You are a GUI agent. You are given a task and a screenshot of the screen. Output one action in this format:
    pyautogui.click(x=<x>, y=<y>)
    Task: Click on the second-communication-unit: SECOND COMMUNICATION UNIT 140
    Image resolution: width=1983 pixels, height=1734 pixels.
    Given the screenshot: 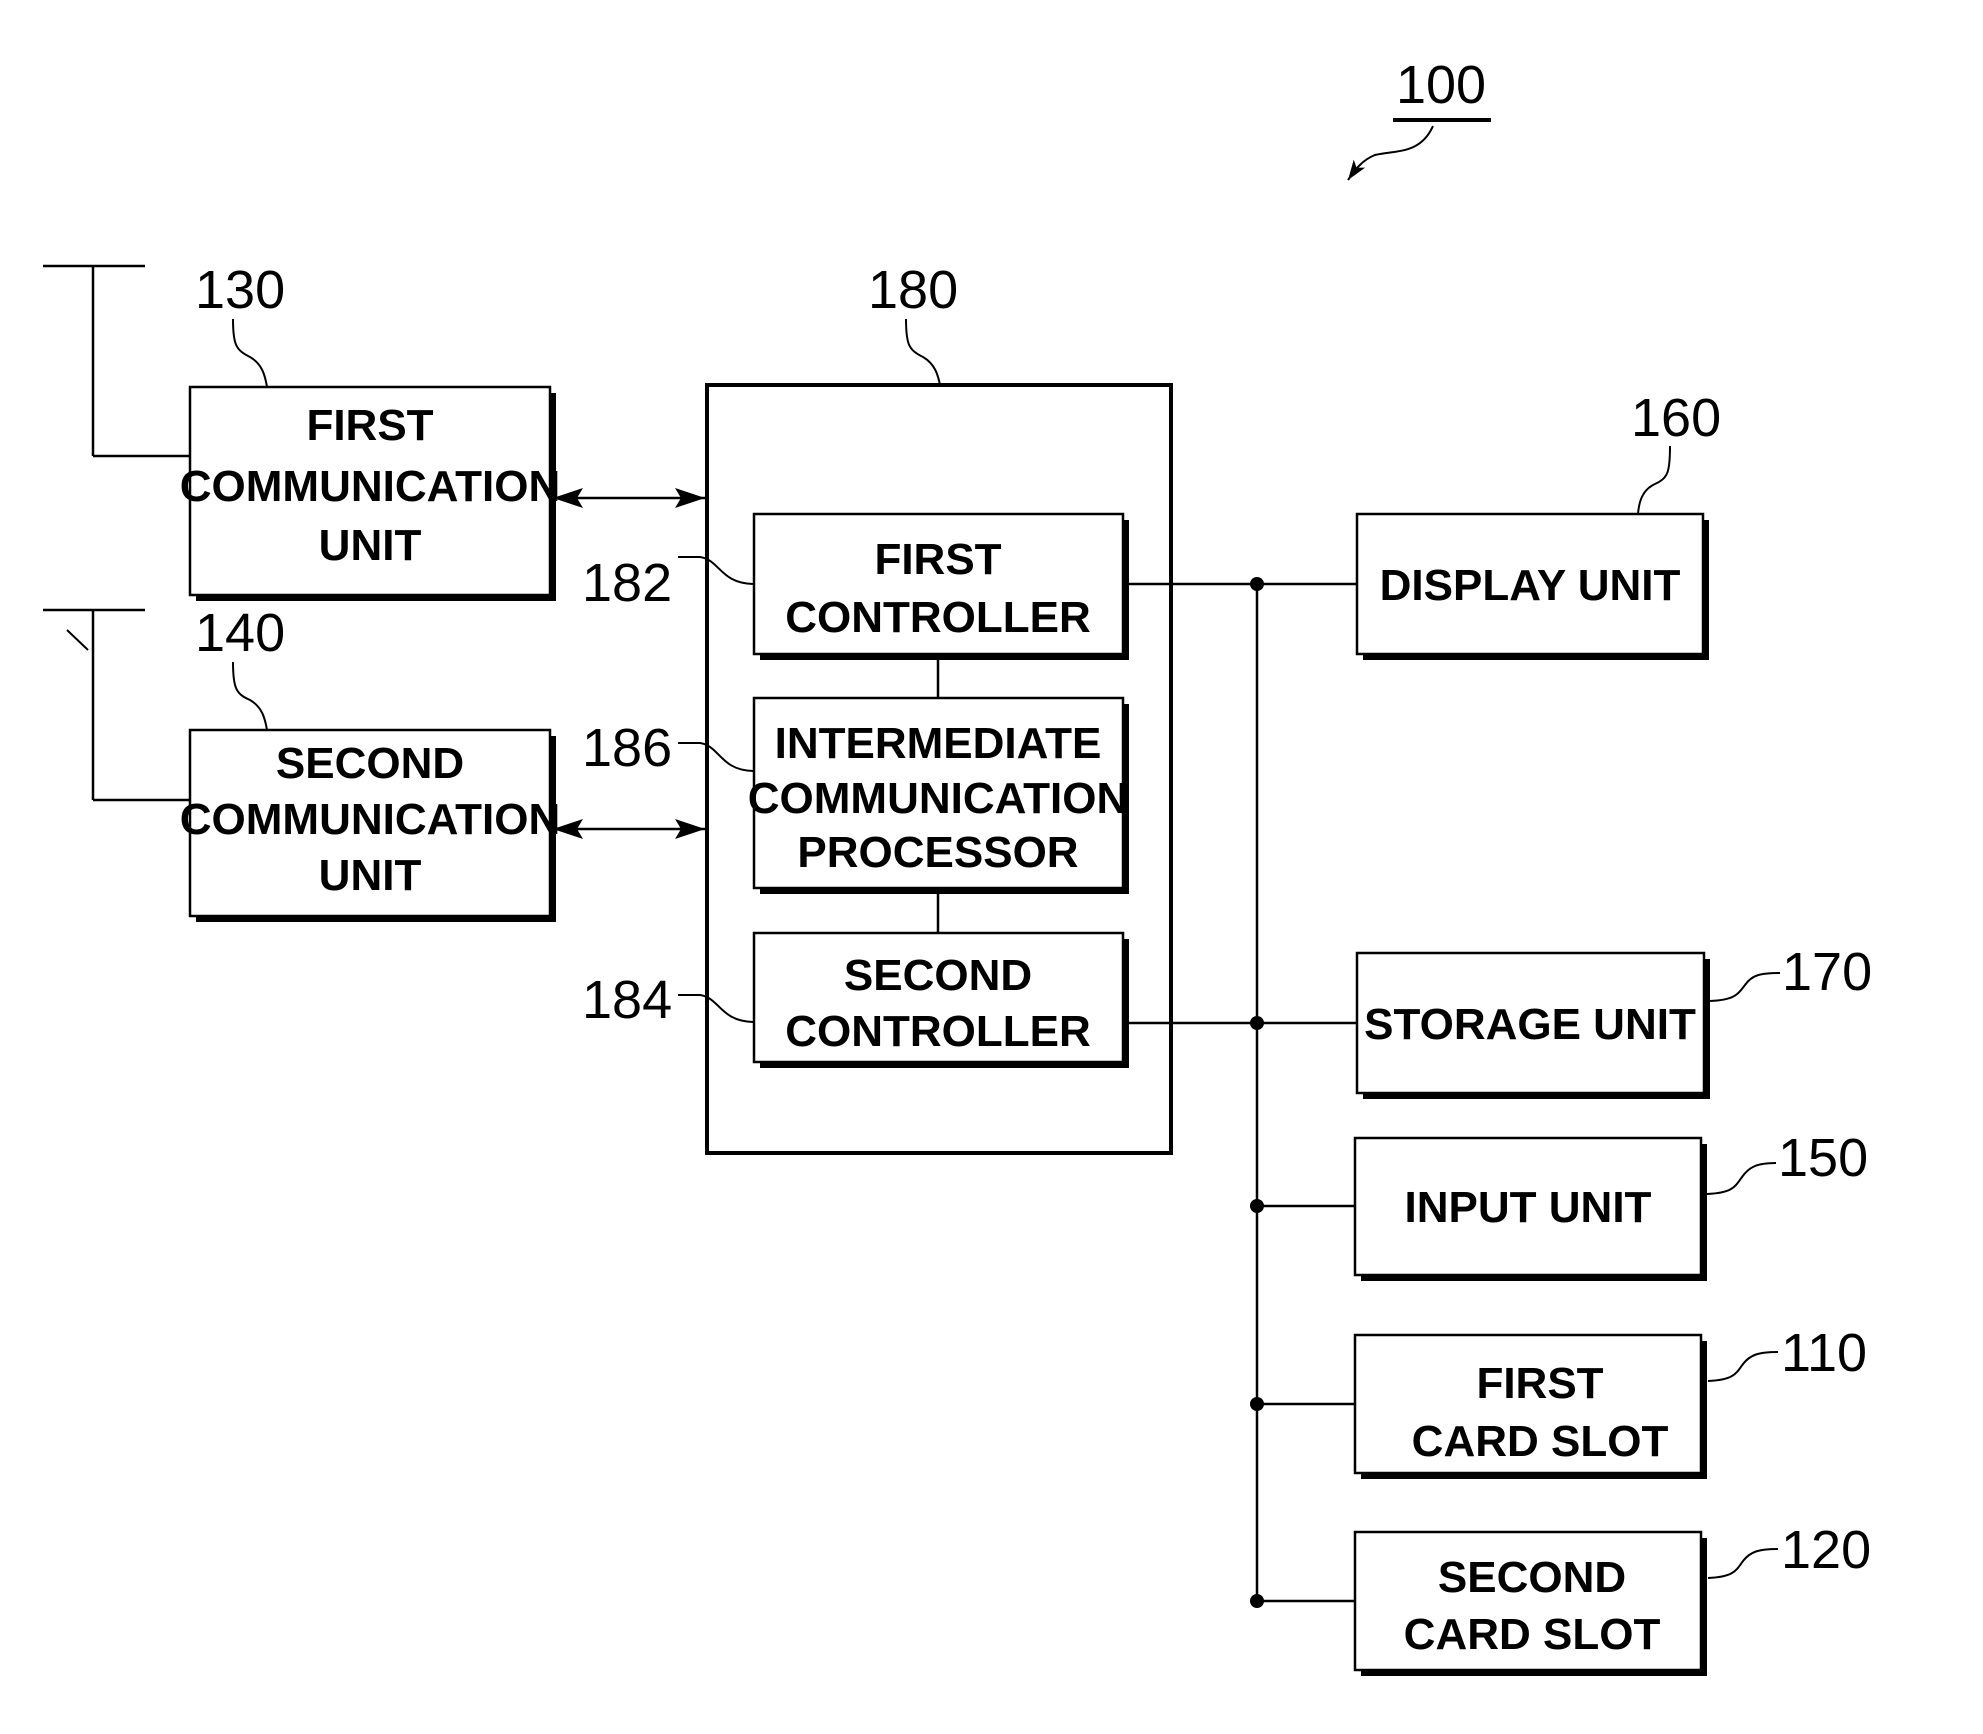 What is the action you would take?
    pyautogui.click(x=370, y=762)
    